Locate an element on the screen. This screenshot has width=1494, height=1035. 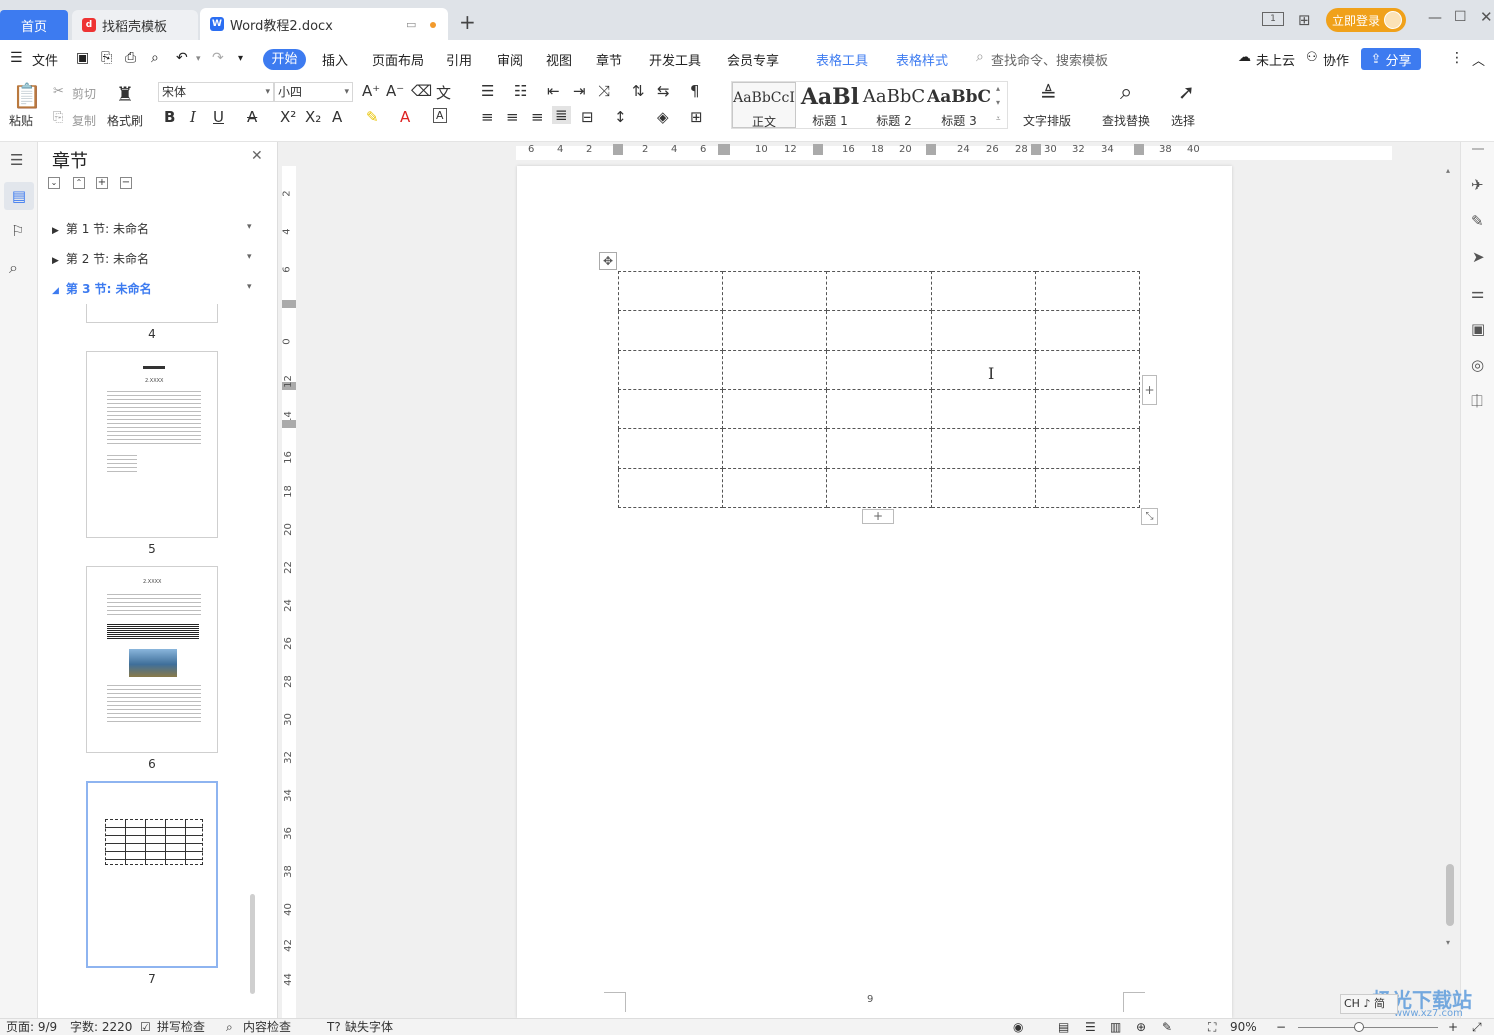
scroll-up-icon: ▴ is located at coordinates (1448, 170).